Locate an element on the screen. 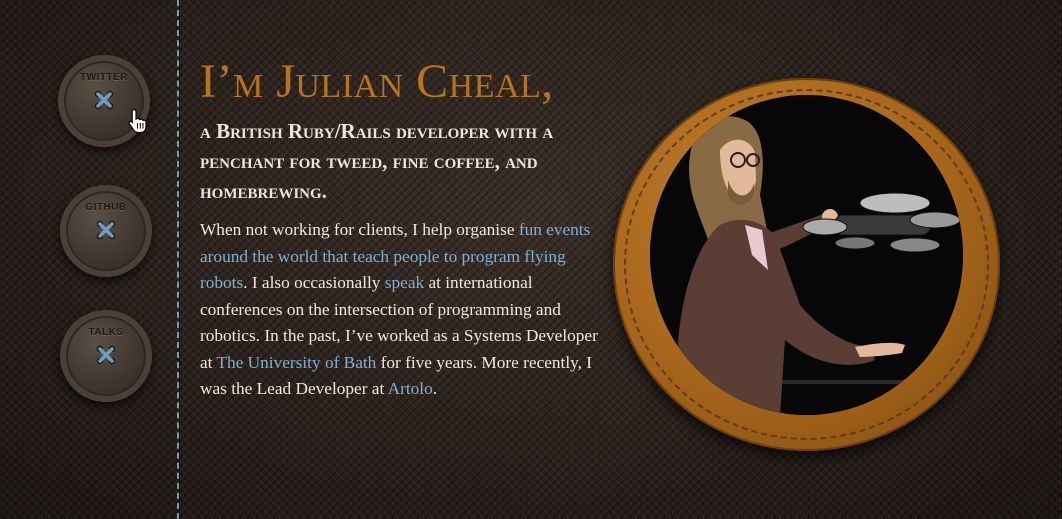 Image resolution: width=1062 pixels, height=519 pixels. stitch-line is located at coordinates (178, 259).